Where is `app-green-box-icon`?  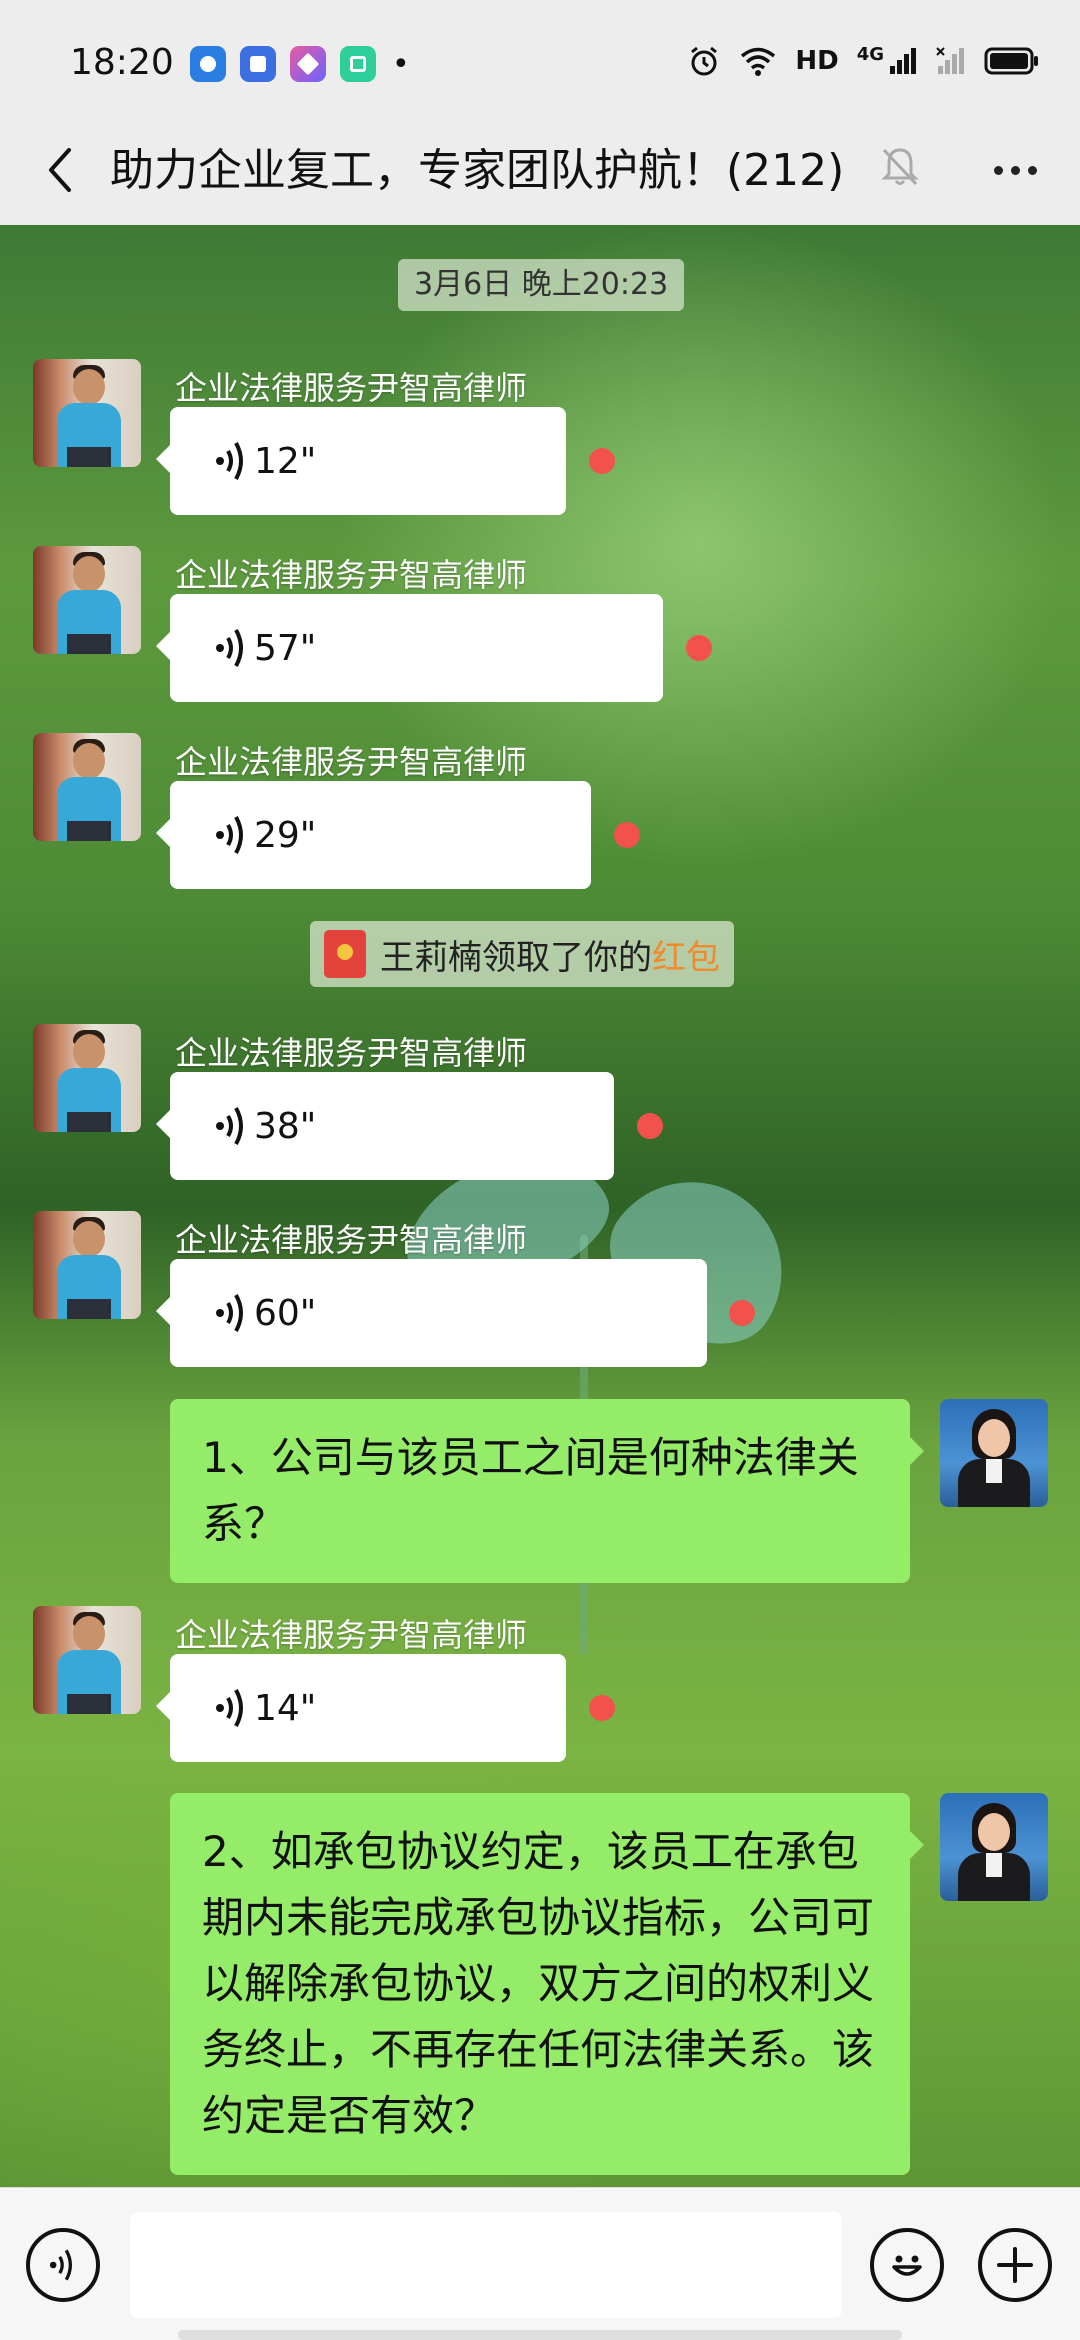
app-green-box-icon is located at coordinates (358, 64).